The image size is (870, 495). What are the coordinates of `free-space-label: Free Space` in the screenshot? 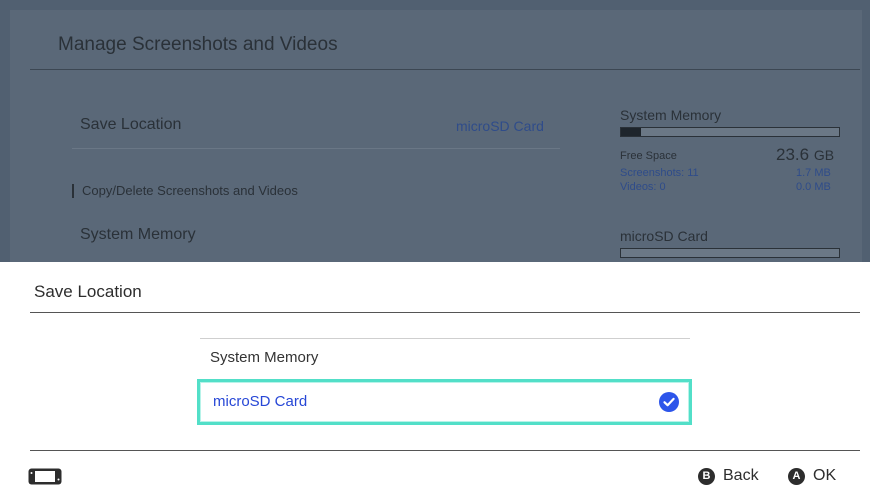 It's located at (648, 156).